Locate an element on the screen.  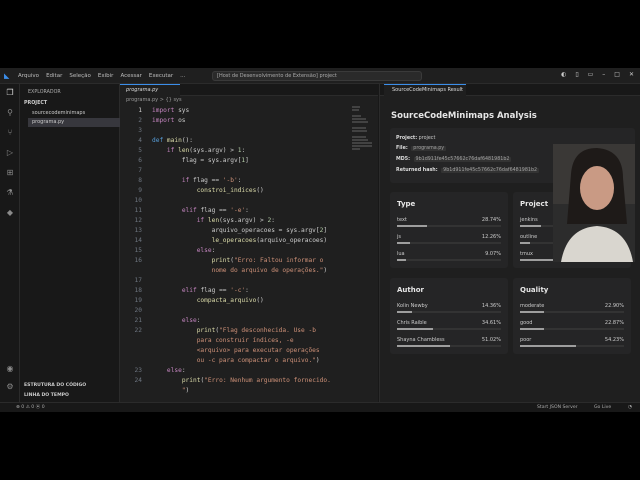
search-icon: ⚲ is located at coordinates (10, 113).